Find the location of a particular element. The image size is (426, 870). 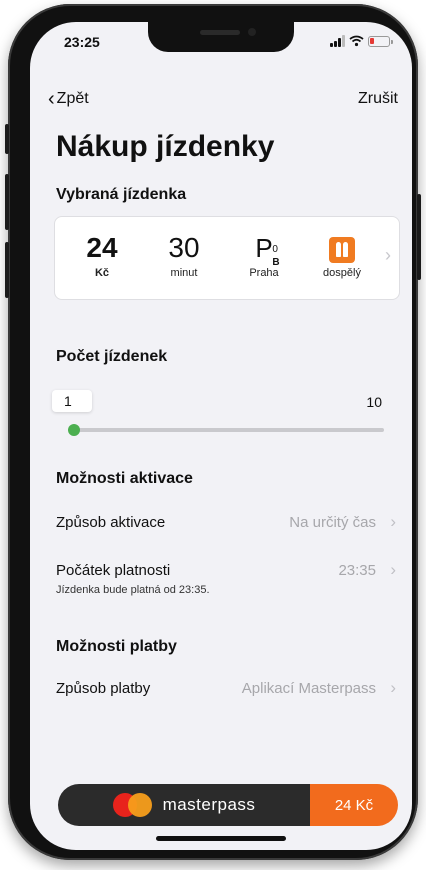

validity-start-note: Jízdenka bude platná od 23:35. is located at coordinates (133, 590).